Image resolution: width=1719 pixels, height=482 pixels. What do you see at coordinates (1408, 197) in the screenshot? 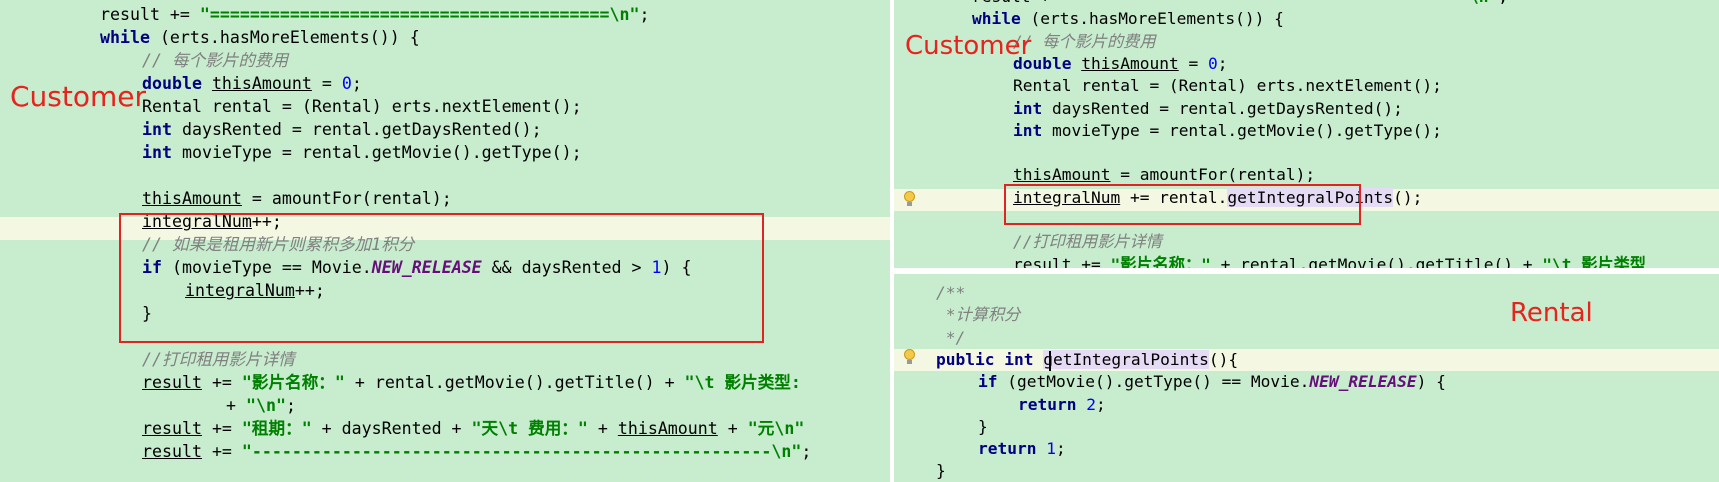
I see `code-token: ();` at bounding box center [1408, 197].